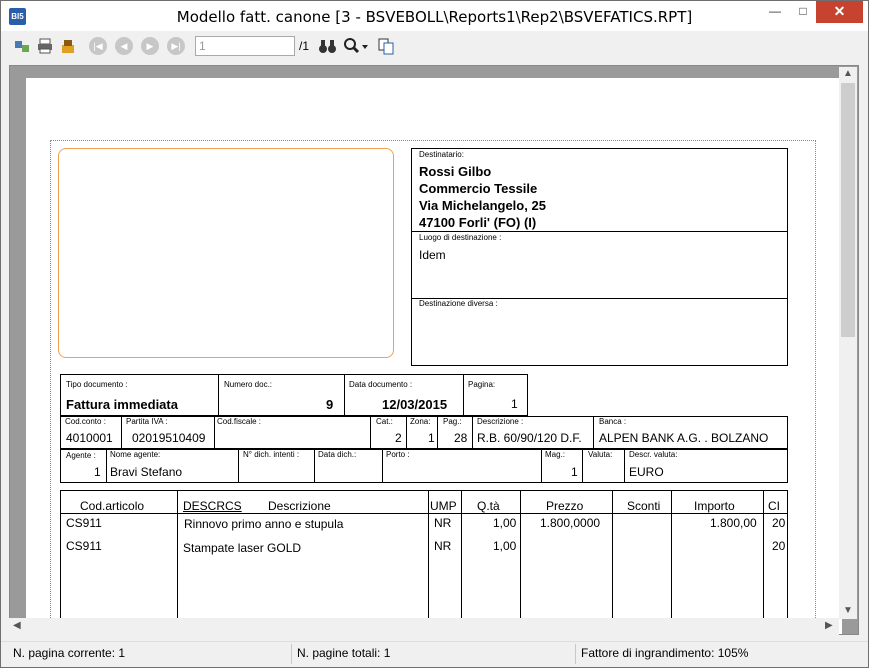  I want to click on zona-value: 1, so click(431, 438).